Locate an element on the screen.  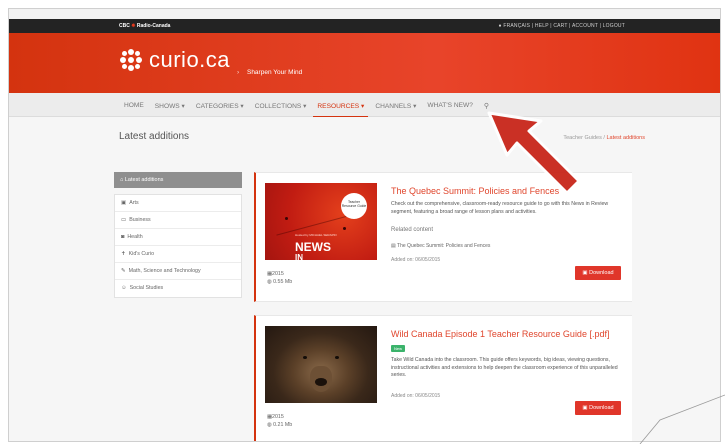
sidebar-item-label: Business is located at coordinates (140, 219).